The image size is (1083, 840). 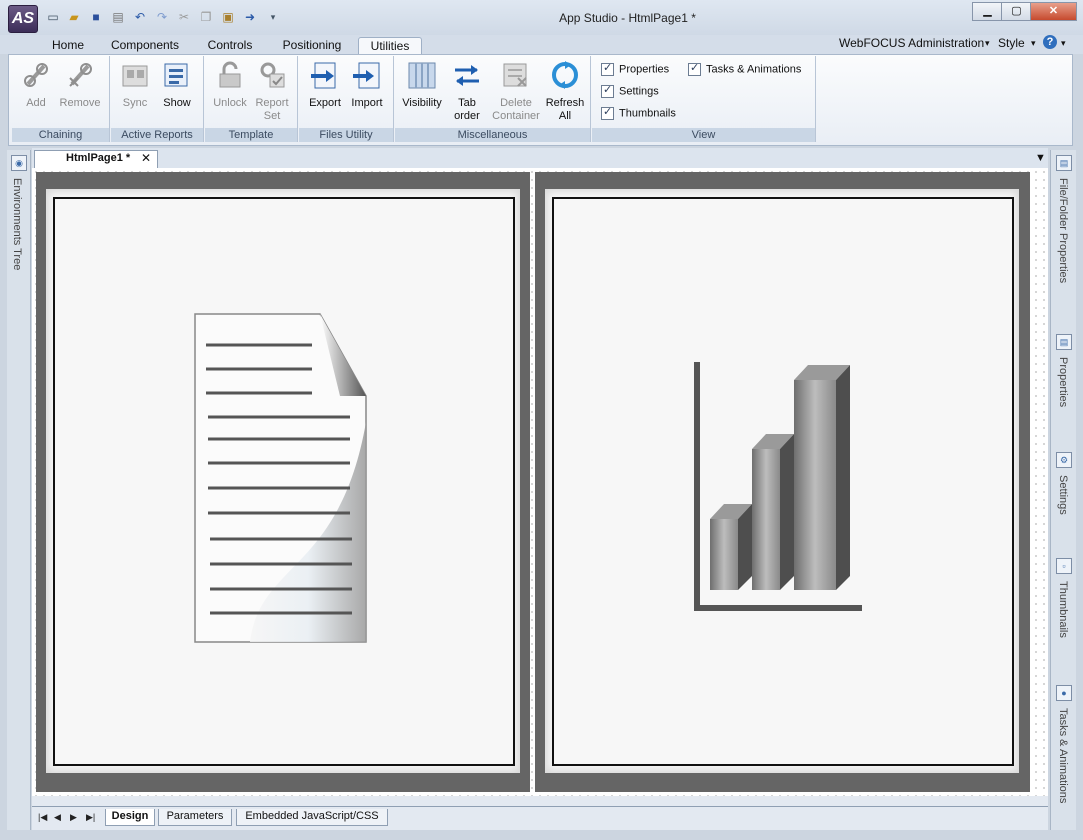 I want to click on document-tab-label: HtmlPage1 *, so click(x=98, y=158).